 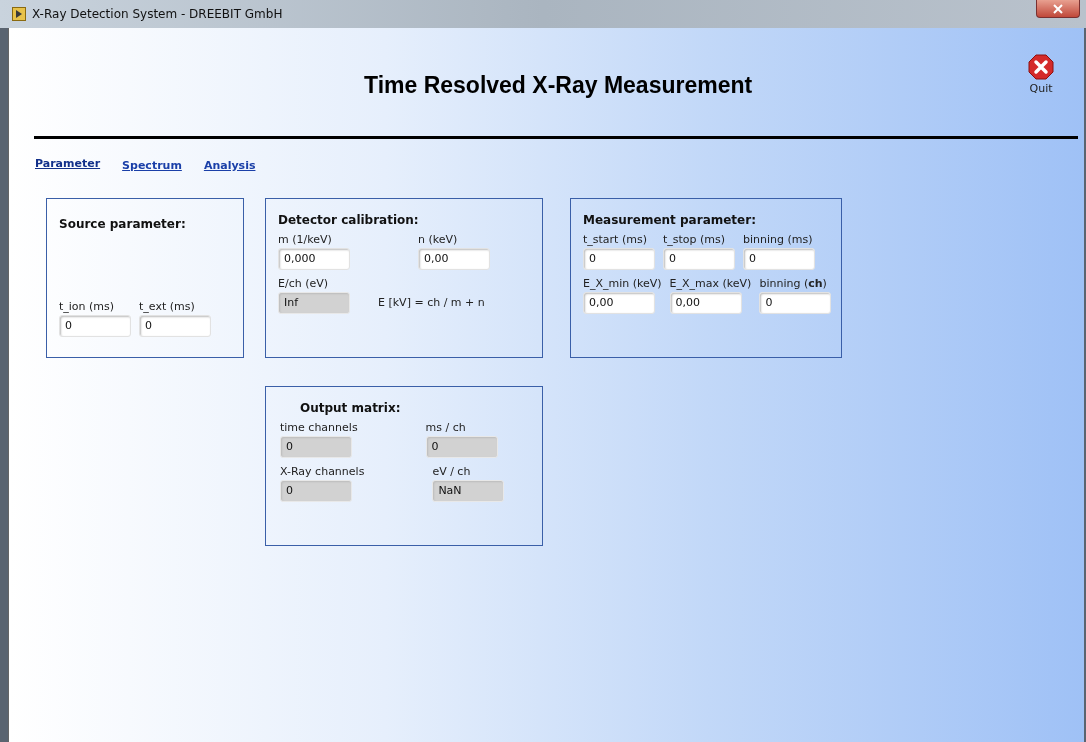 I want to click on page-title: Time Resolved X-Ray Measurement, so click(x=558, y=85).